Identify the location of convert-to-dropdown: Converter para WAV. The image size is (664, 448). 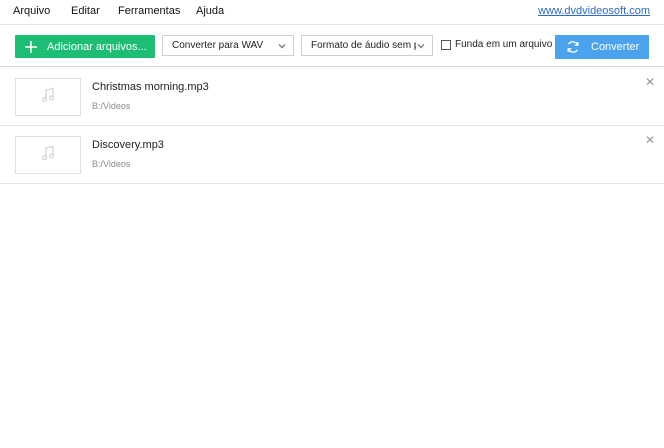
(228, 45).